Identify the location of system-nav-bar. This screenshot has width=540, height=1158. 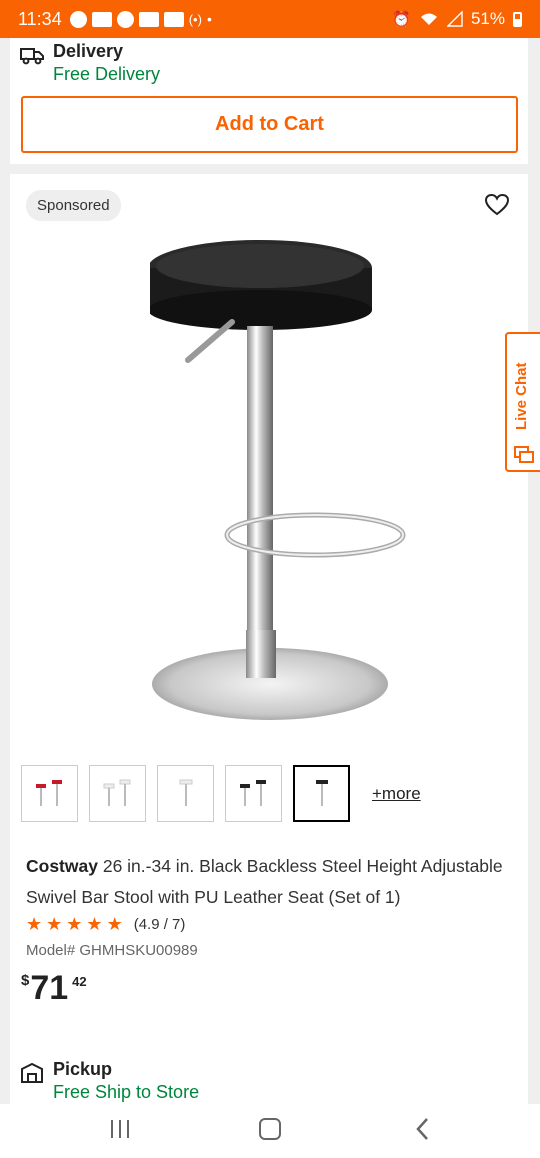
(270, 1131).